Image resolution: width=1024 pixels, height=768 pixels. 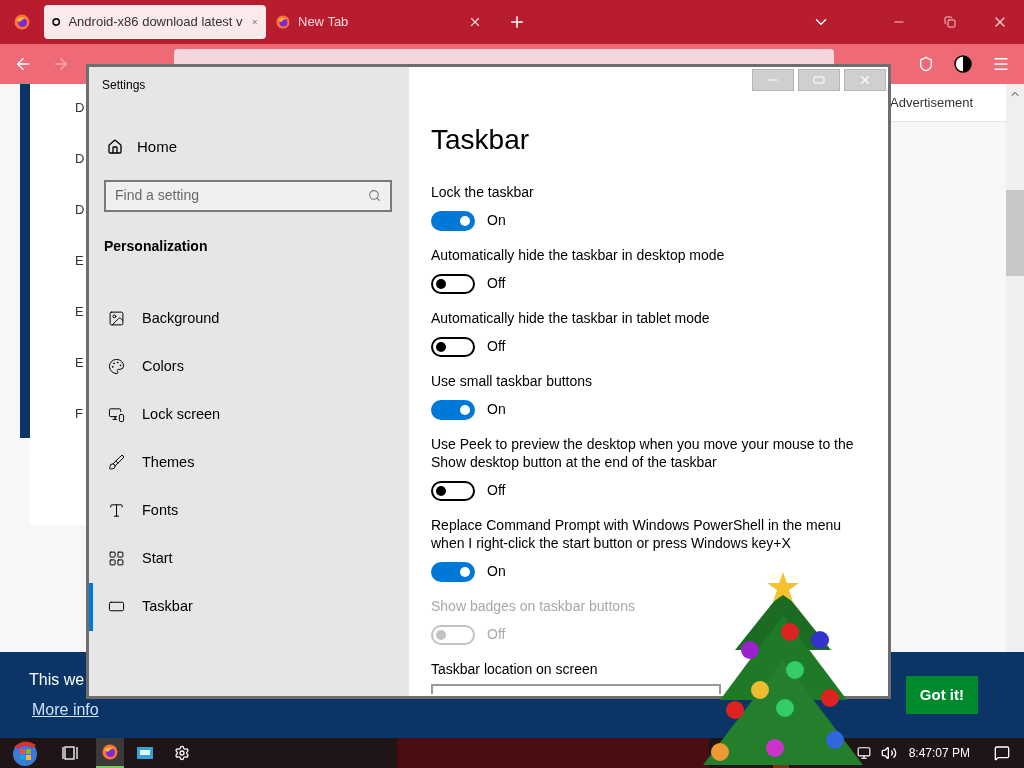 What do you see at coordinates (1015, 368) in the screenshot?
I see `scrollbar` at bounding box center [1015, 368].